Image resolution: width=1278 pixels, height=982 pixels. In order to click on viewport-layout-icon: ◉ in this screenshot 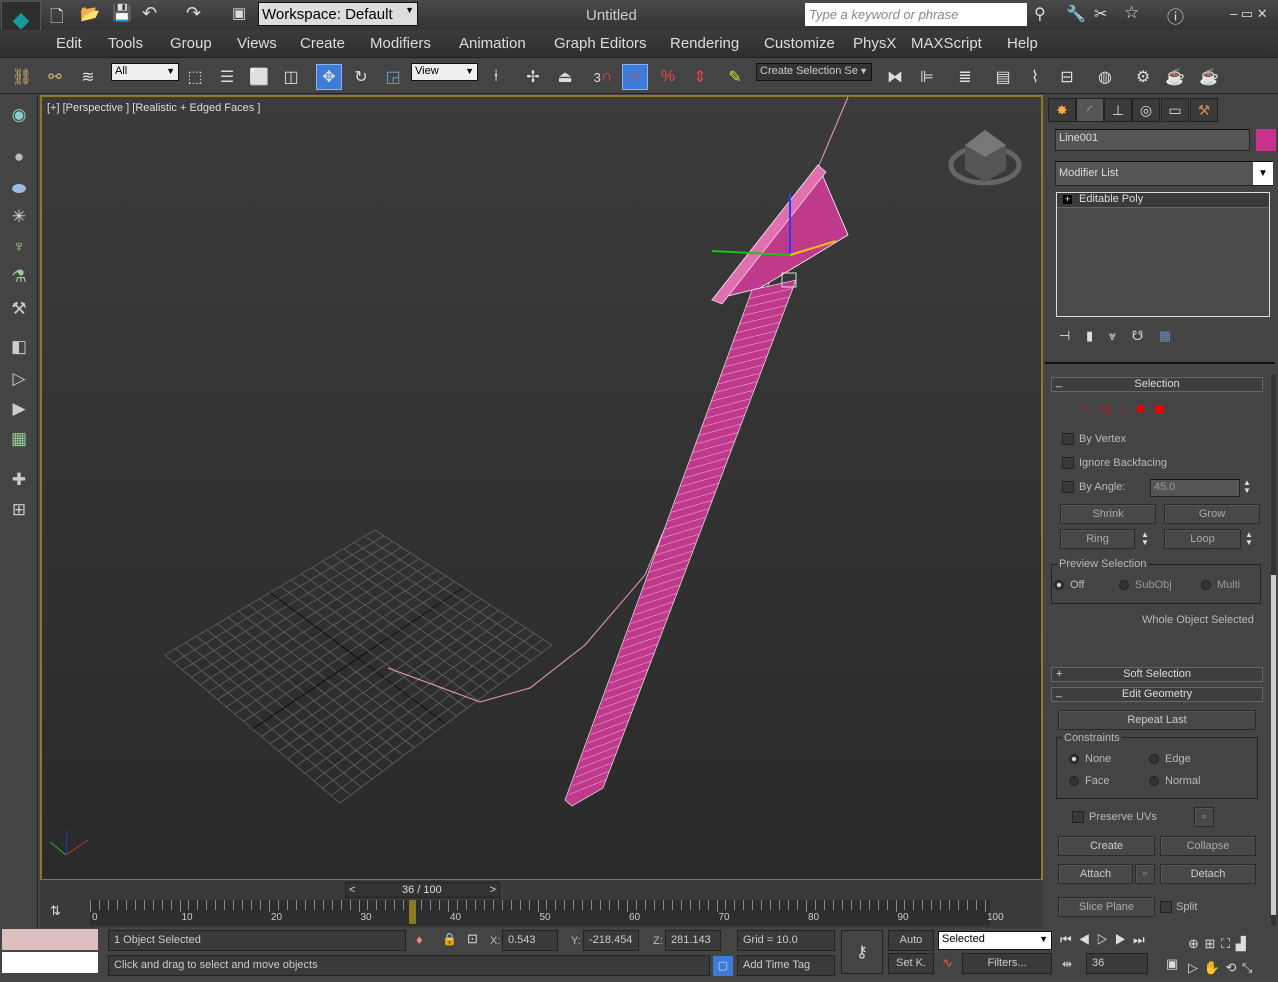, I will do `click(19, 118)`.